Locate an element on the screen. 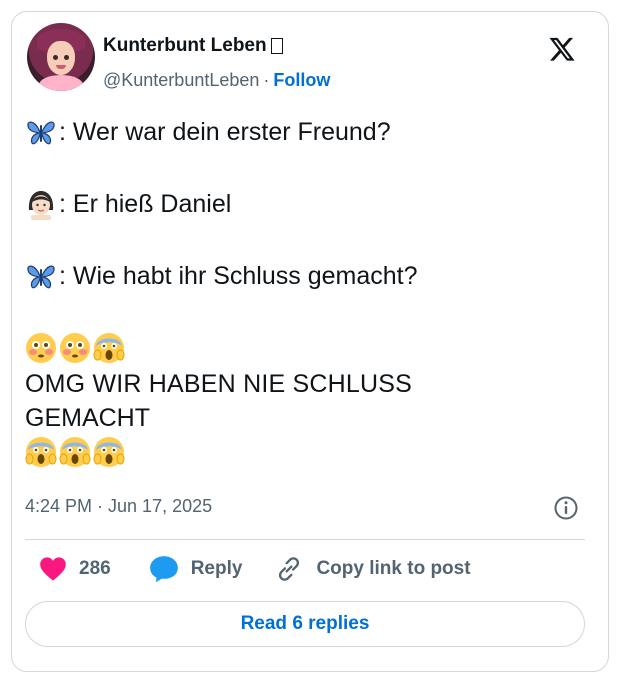  reply-button: Reply is located at coordinates (196, 569).